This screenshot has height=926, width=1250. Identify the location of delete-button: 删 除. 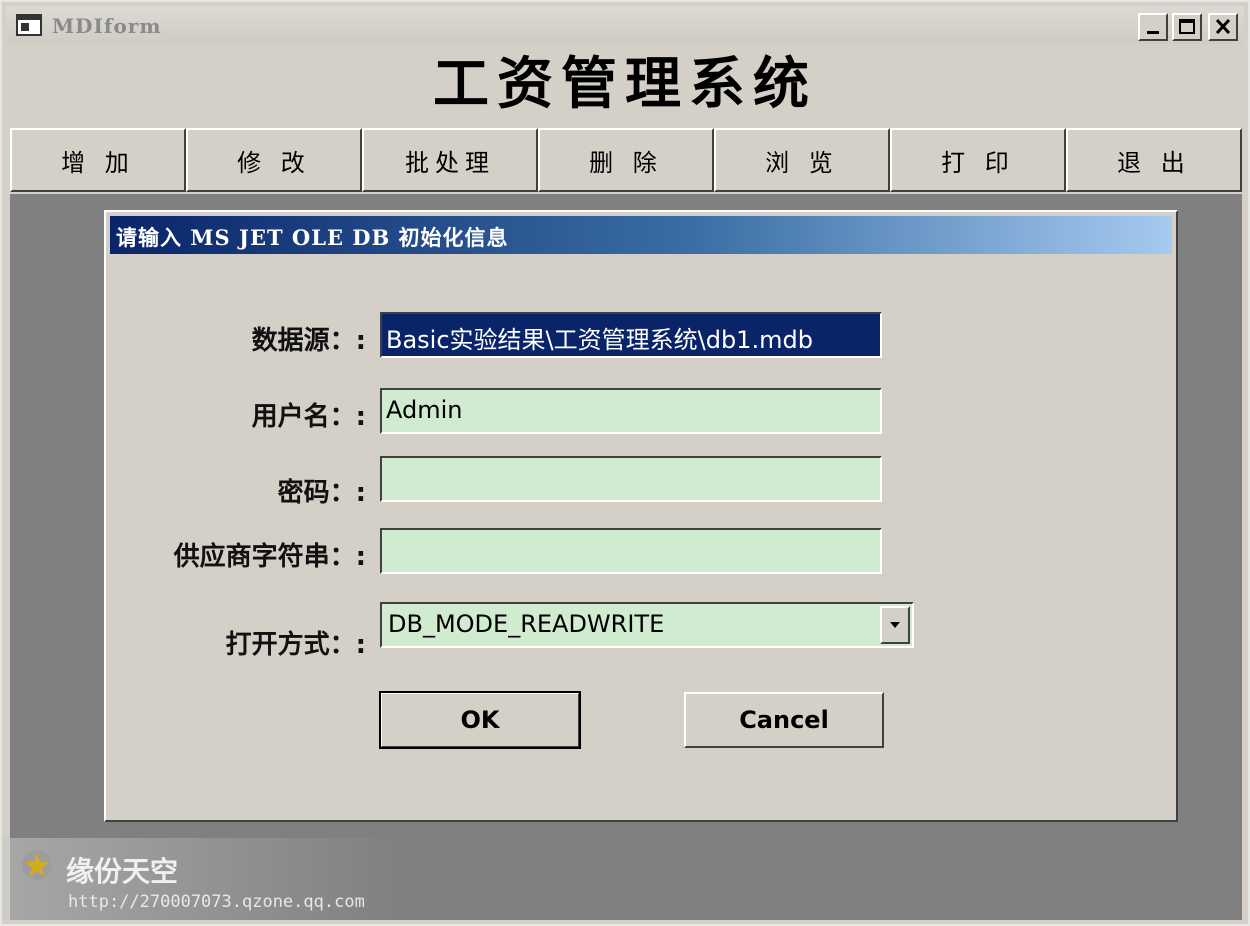
(626, 160).